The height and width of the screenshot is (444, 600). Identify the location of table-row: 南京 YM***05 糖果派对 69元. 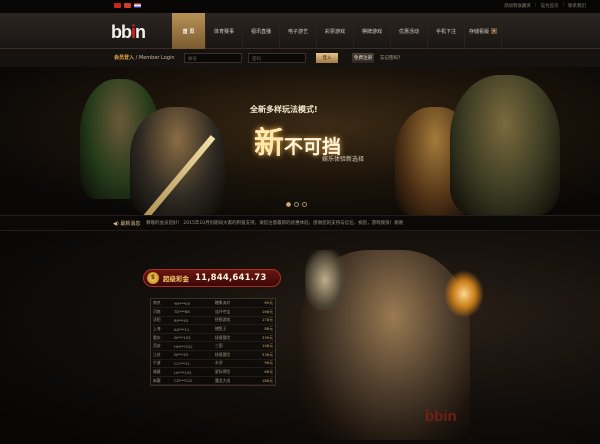
(213, 304).